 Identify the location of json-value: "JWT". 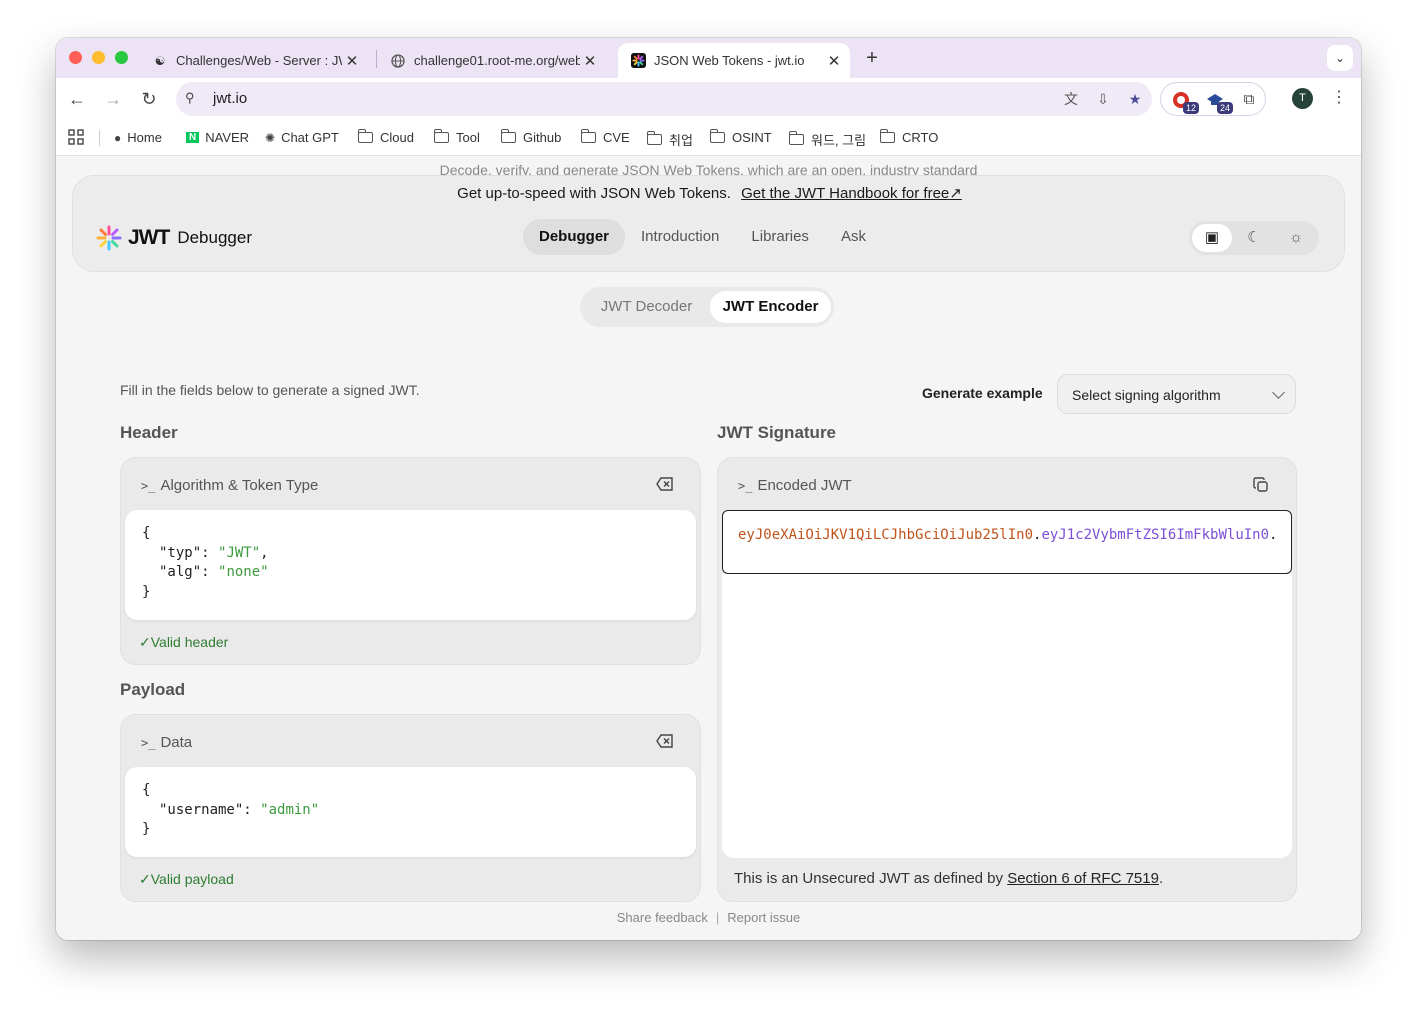
(239, 552).